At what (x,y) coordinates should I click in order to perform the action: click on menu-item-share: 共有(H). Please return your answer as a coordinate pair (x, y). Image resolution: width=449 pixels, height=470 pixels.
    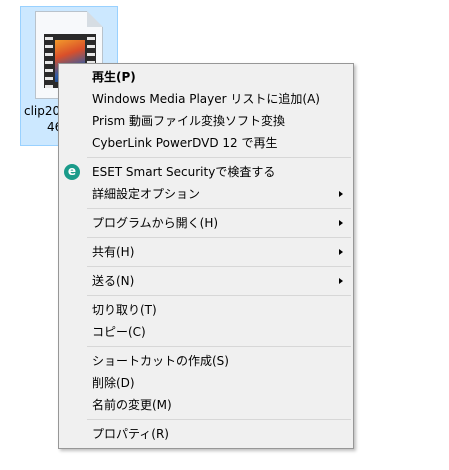
    Looking at the image, I should click on (206, 252).